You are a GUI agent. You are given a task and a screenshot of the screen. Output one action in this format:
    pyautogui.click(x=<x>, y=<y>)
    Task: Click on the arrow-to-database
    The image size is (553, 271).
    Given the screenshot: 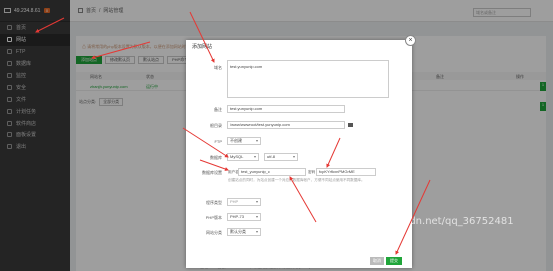 What is the action you would take?
    pyautogui.click(x=205, y=142)
    